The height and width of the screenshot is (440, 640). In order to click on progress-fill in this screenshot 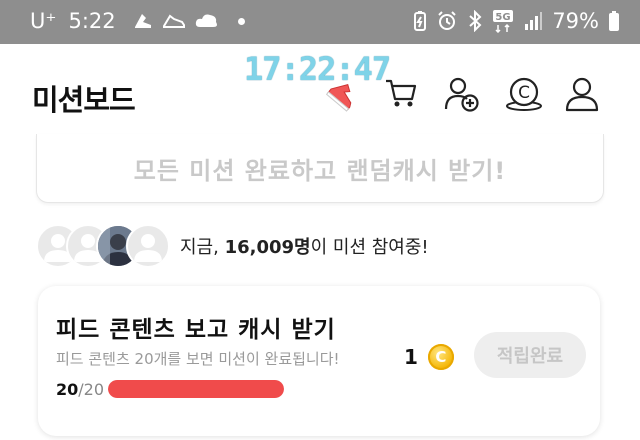, I will do `click(196, 389)`.